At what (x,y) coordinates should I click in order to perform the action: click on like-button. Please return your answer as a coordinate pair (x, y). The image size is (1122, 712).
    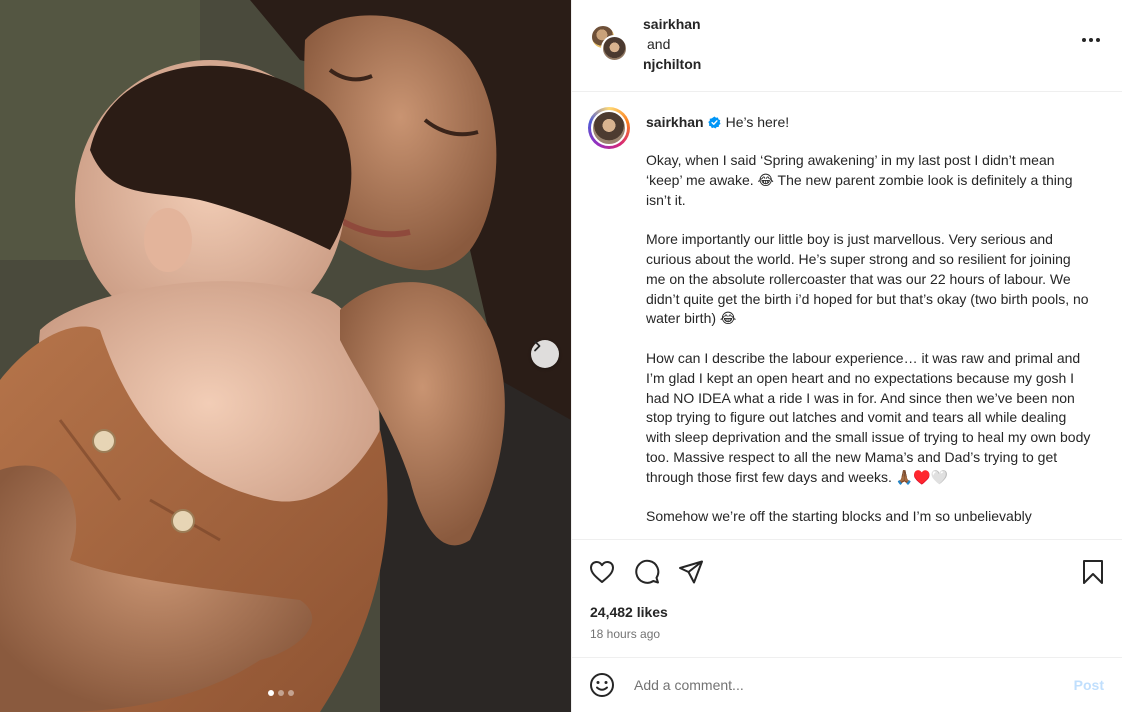
    Looking at the image, I should click on (602, 572).